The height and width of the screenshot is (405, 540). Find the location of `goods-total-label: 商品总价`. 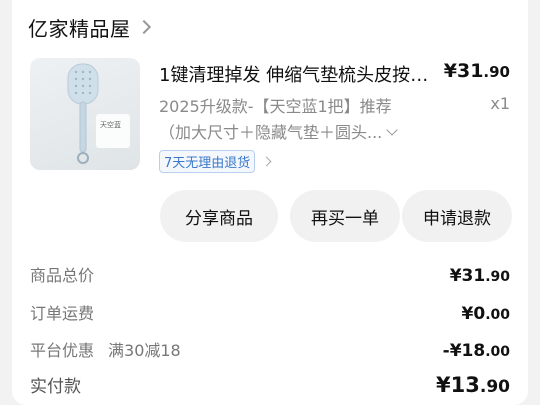

goods-total-label: 商品总价 is located at coordinates (62, 275).